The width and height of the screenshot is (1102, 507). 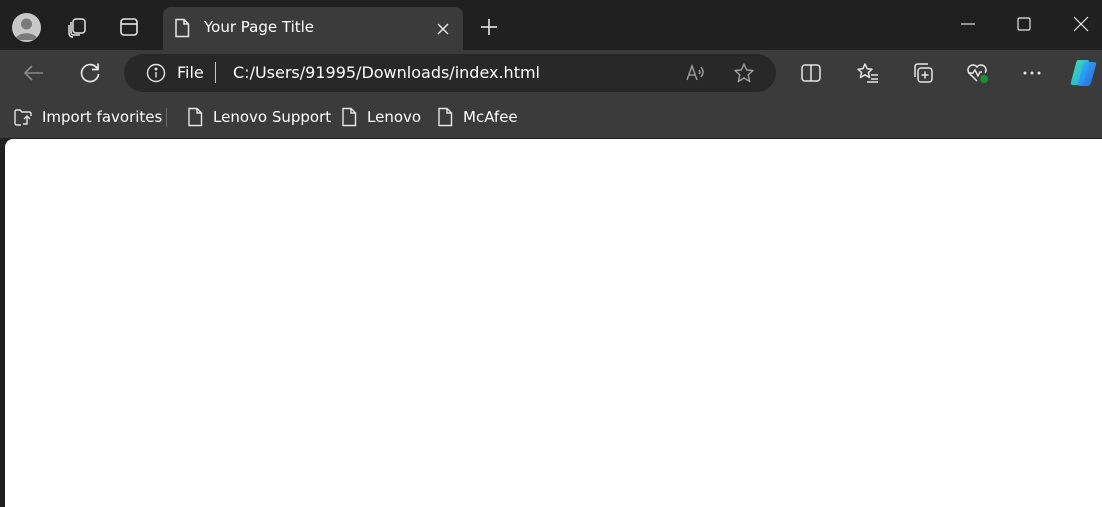 What do you see at coordinates (696, 73) in the screenshot?
I see `read-aloud-icon` at bounding box center [696, 73].